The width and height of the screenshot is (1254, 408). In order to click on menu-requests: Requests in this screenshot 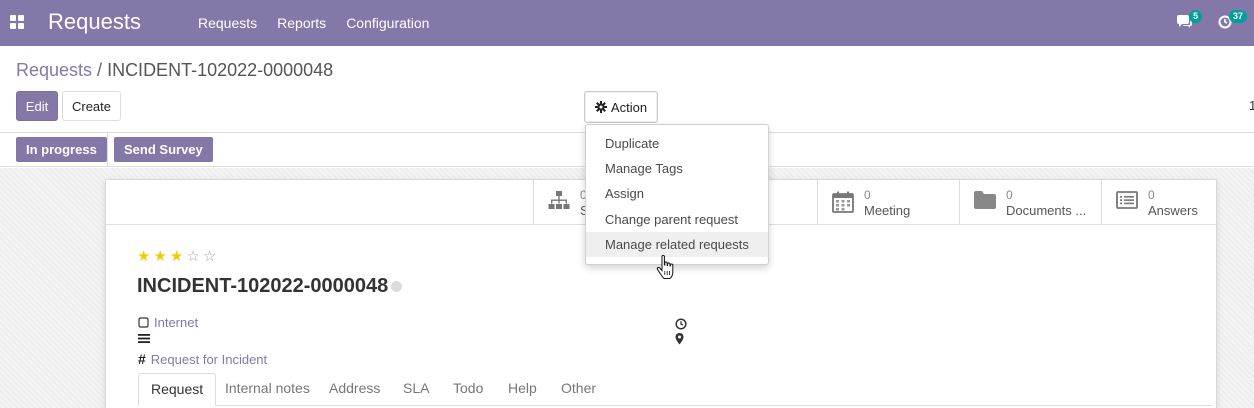, I will do `click(227, 23)`.